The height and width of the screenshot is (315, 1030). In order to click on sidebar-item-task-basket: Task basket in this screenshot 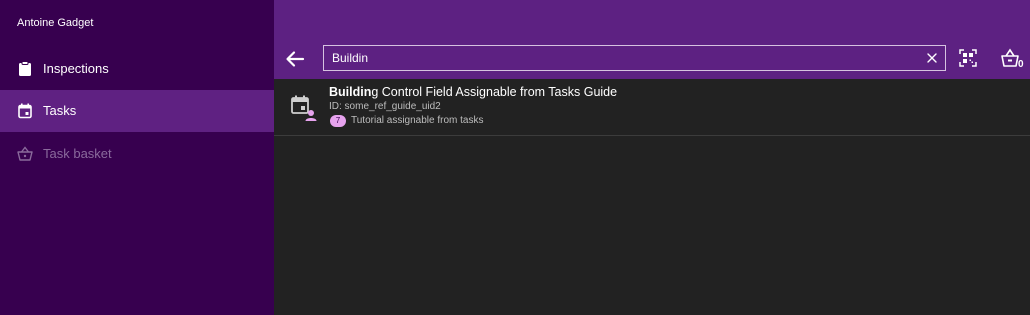, I will do `click(137, 154)`.